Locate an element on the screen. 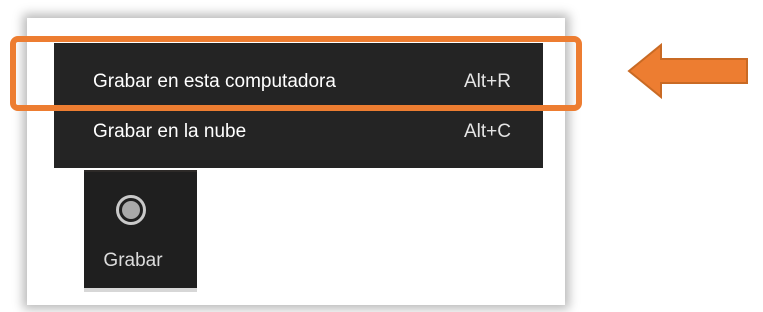  record-button-label: Grabar is located at coordinates (133, 260).